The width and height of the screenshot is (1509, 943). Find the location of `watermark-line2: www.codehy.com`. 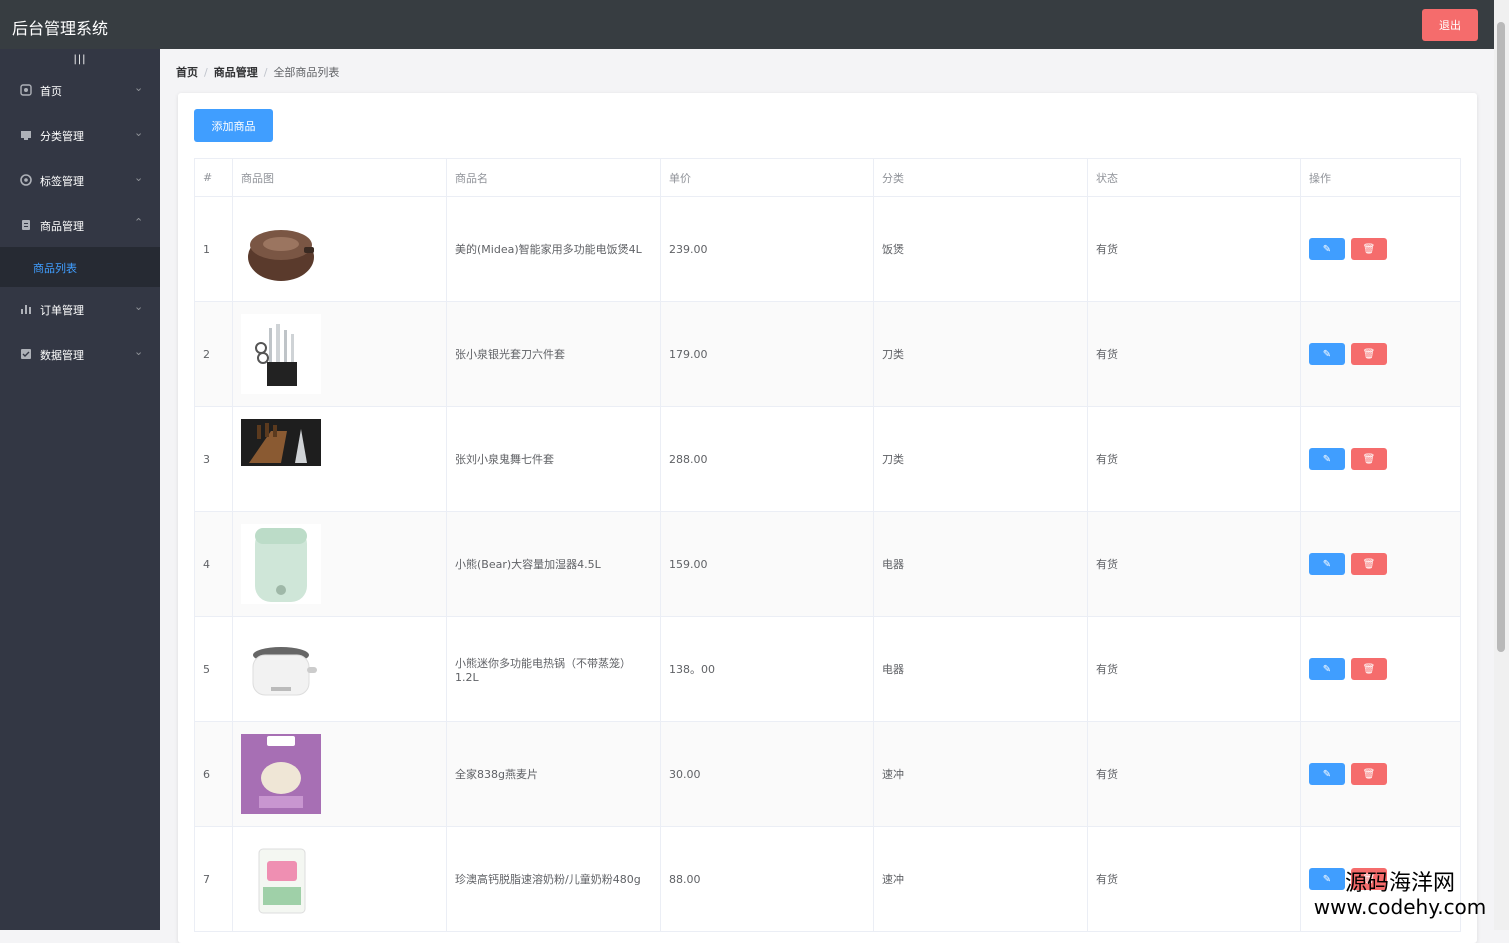

watermark-line2: www.codehy.com is located at coordinates (1400, 907).